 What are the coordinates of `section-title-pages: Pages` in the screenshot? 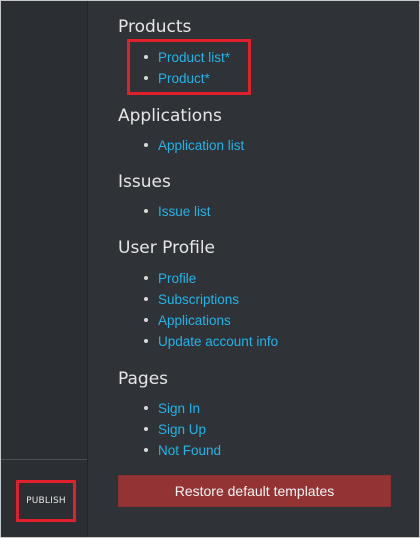 It's located at (143, 379).